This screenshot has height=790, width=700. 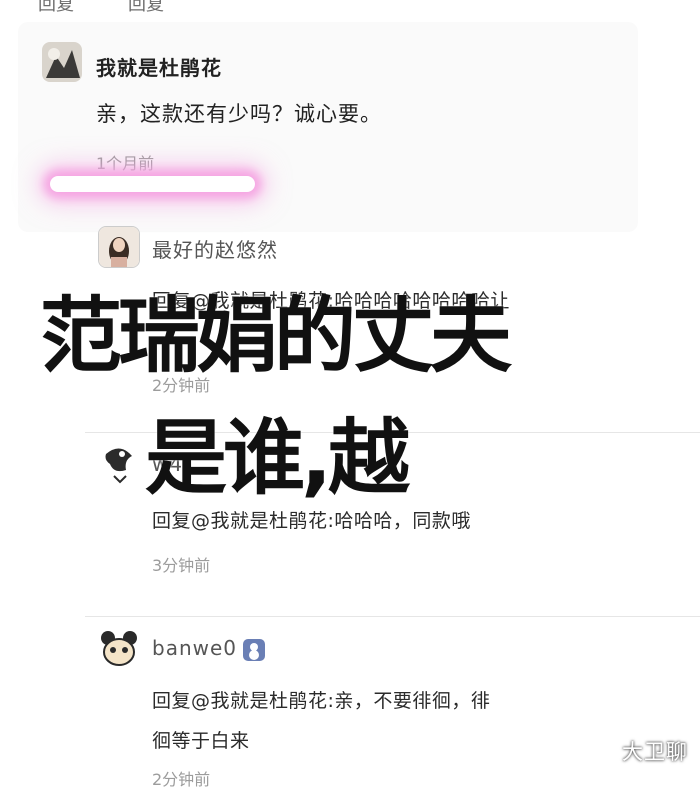 I want to click on highlight-stroke, so click(x=152, y=184).